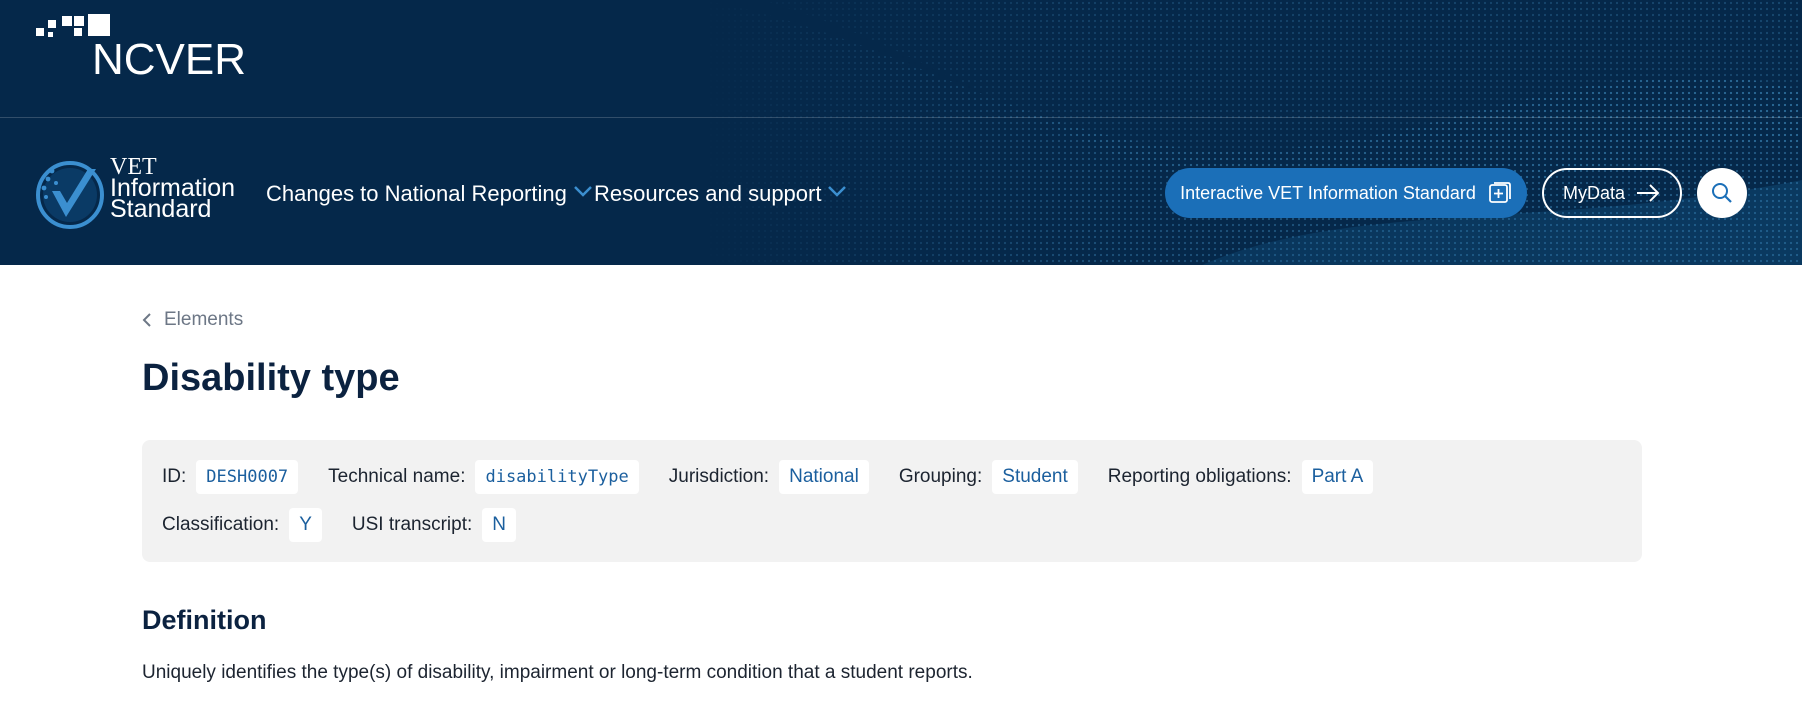 This screenshot has width=1802, height=711. I want to click on definition-heading: Definition, so click(204, 620).